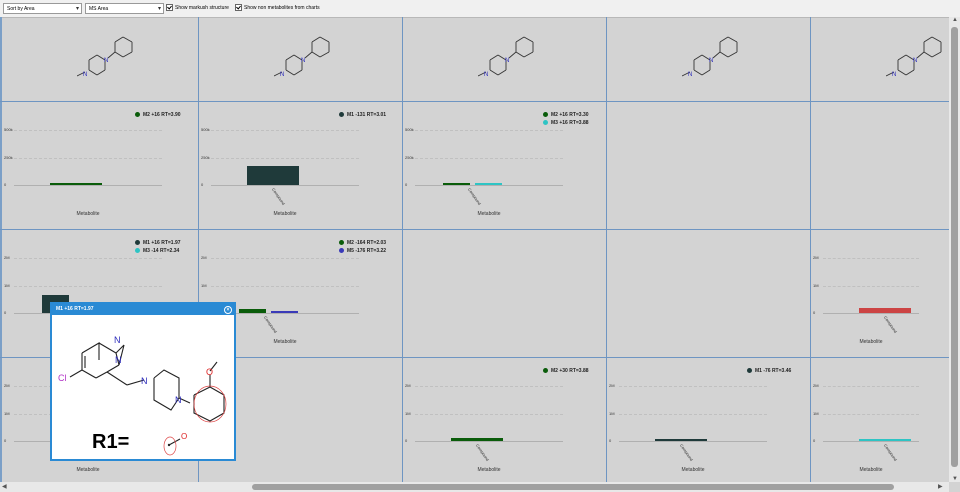 This screenshot has width=960, height=492. Describe the element at coordinates (367, 251) in the screenshot. I see `legend-label: M5 -176 RT=3.22` at that location.